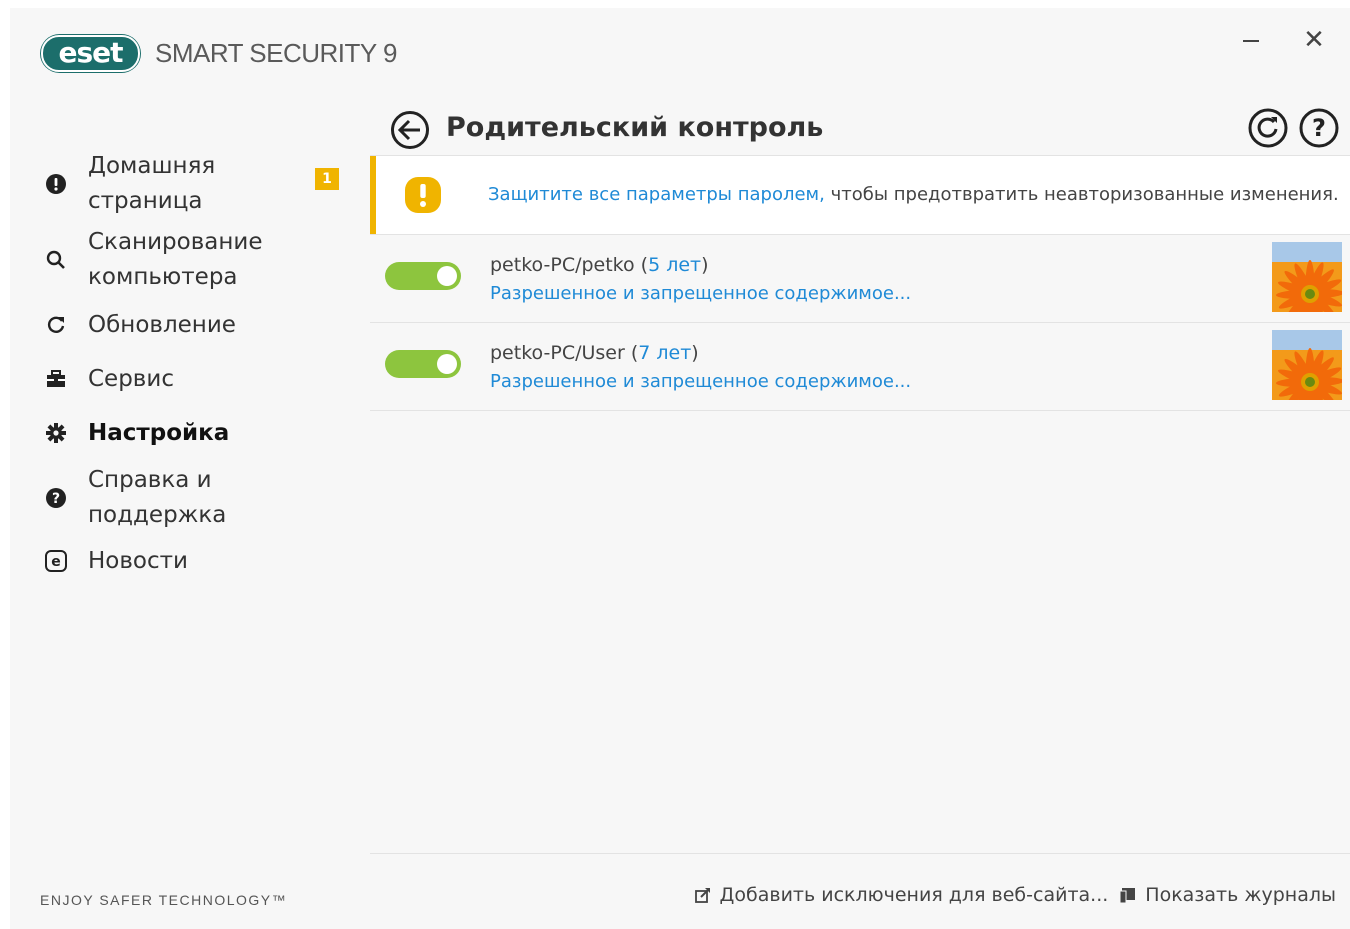 This screenshot has width=1350, height=929. Describe the element at coordinates (1128, 895) in the screenshot. I see `log-icon` at that location.